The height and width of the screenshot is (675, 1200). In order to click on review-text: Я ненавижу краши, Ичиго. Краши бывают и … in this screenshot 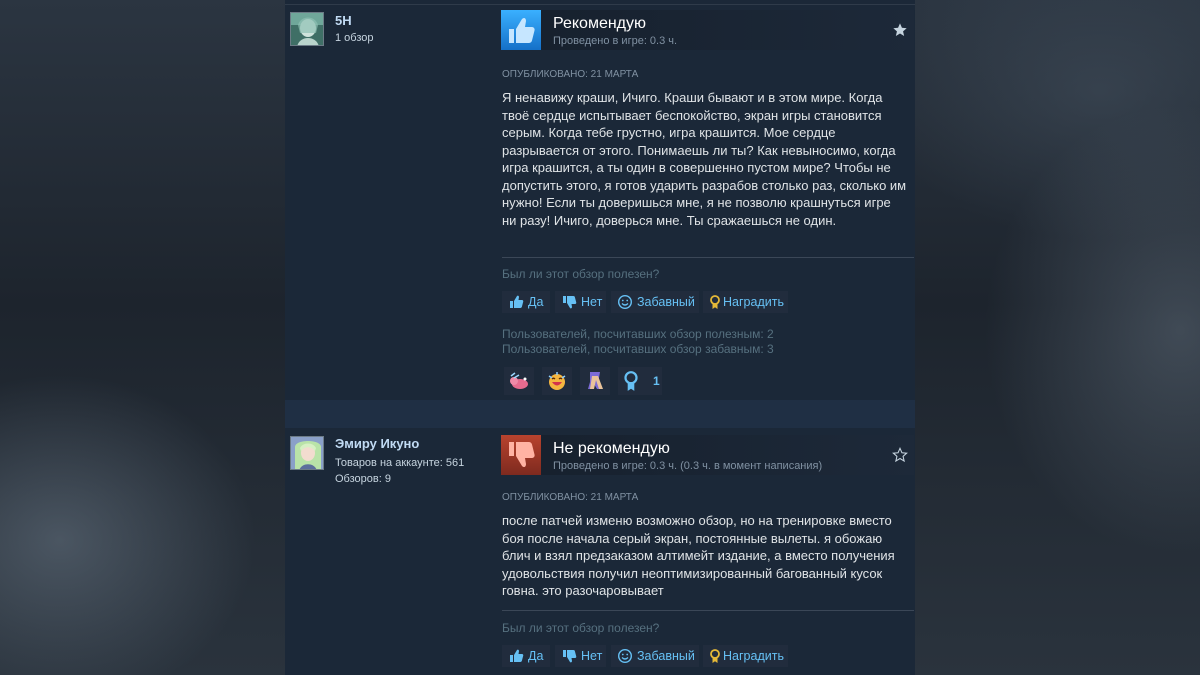, I will do `click(704, 159)`.